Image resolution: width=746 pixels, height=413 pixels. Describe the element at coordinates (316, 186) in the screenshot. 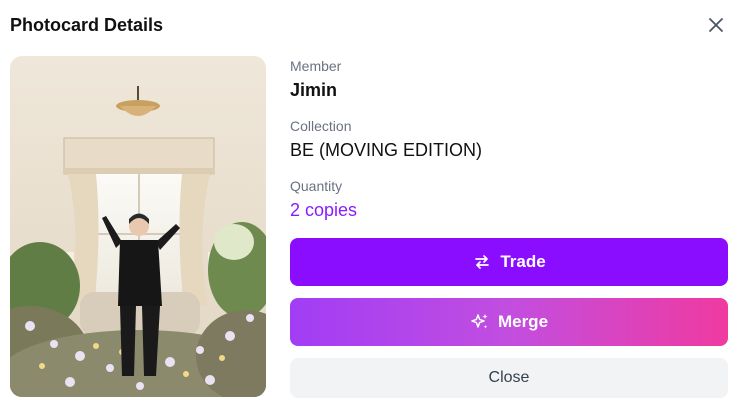

I see `quantity-label: Quantity` at that location.